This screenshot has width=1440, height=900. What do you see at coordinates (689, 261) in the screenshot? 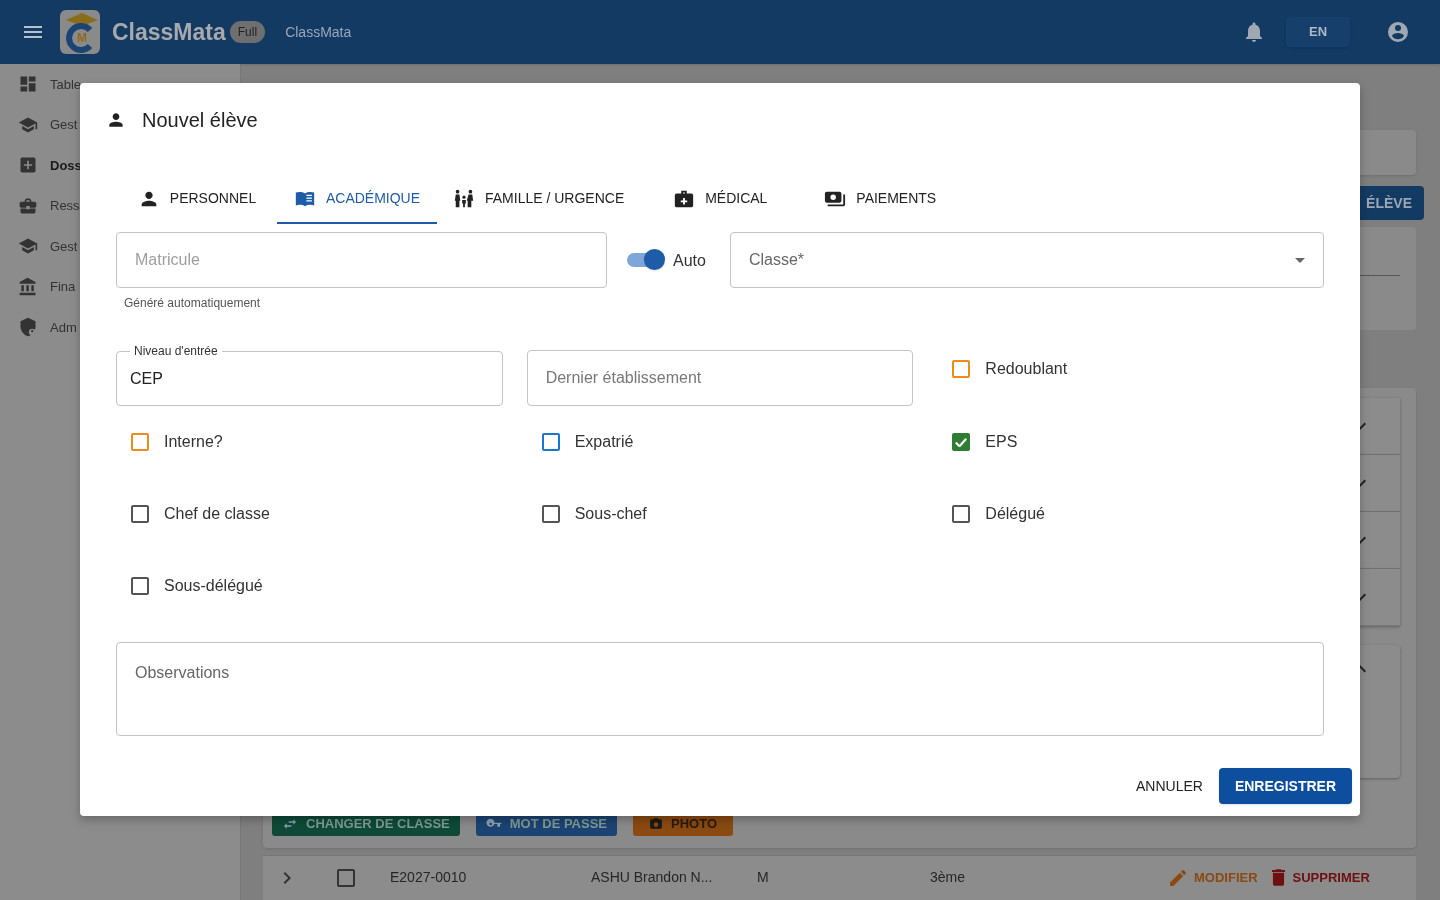
I see `toggle-label: Auto` at bounding box center [689, 261].